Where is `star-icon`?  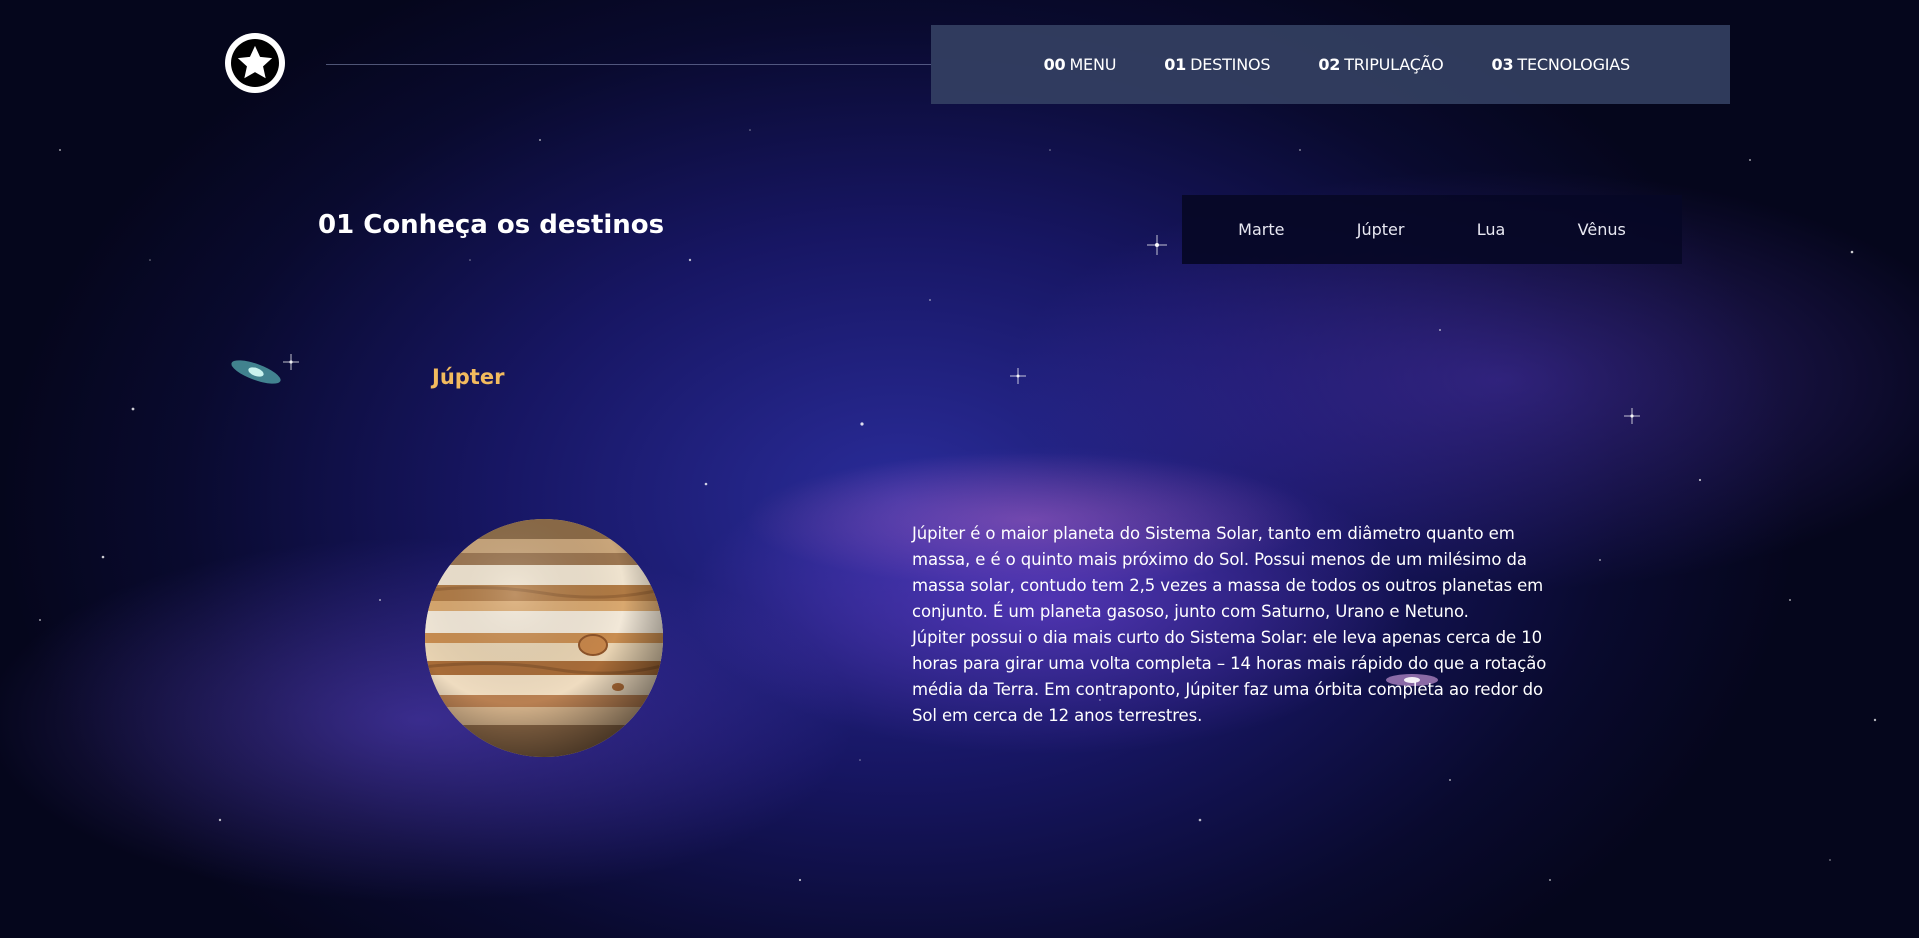
star-icon is located at coordinates (255, 62).